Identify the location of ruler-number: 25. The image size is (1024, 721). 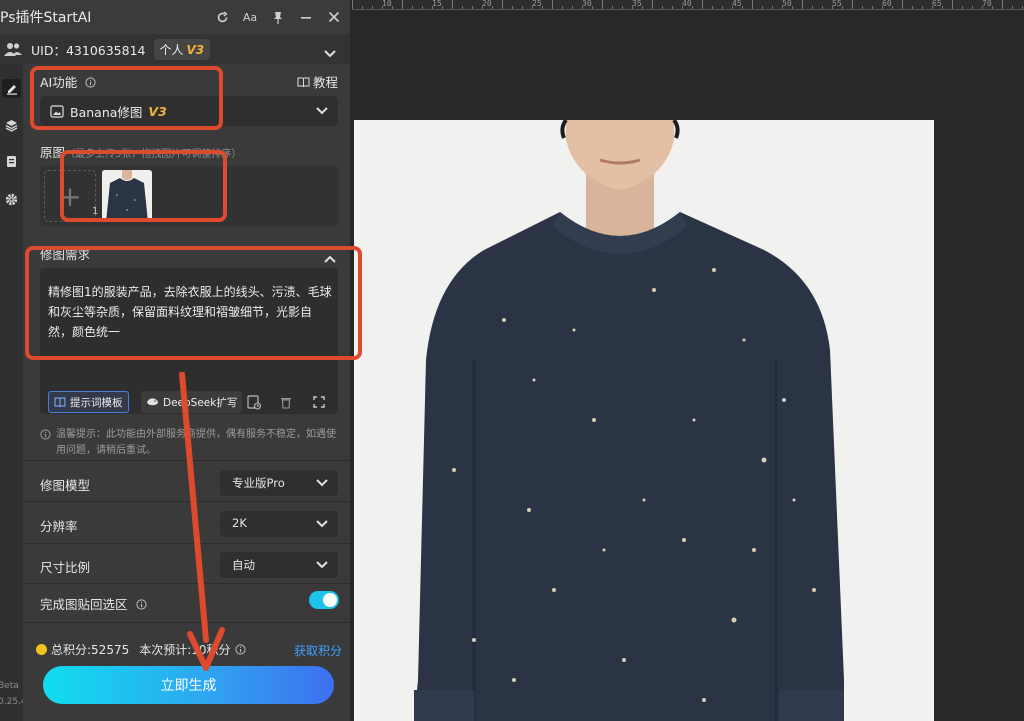
(537, 4).